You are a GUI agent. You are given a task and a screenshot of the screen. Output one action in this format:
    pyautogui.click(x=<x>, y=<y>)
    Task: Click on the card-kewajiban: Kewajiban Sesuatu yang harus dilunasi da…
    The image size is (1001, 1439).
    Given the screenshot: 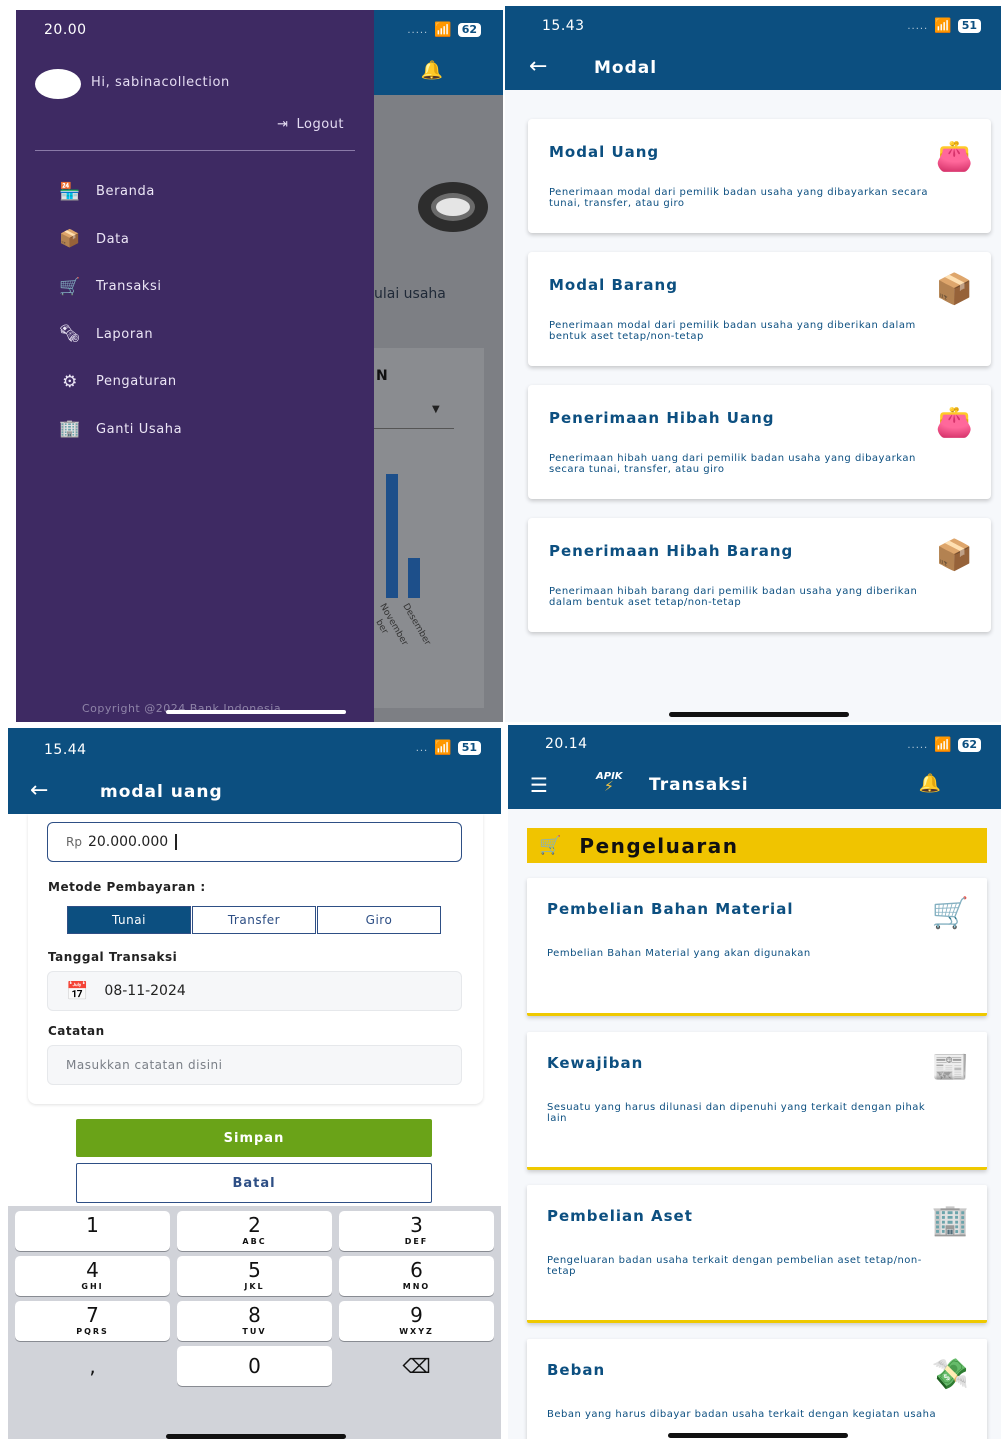 What is the action you would take?
    pyautogui.click(x=757, y=1101)
    